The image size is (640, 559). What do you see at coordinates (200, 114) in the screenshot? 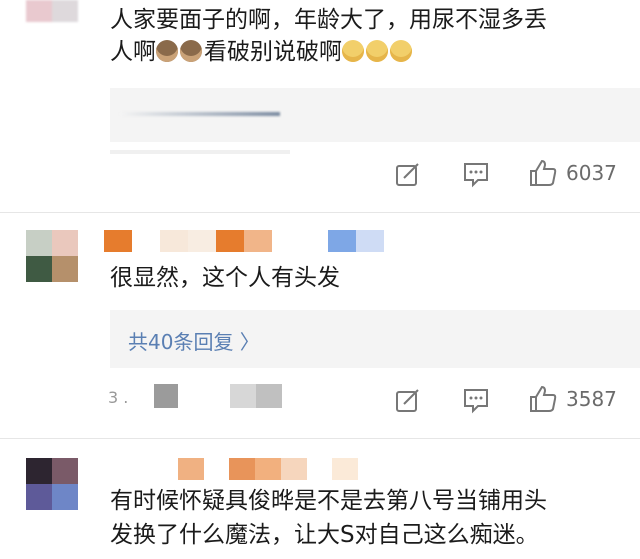
I see `reply-preview-obscured` at bounding box center [200, 114].